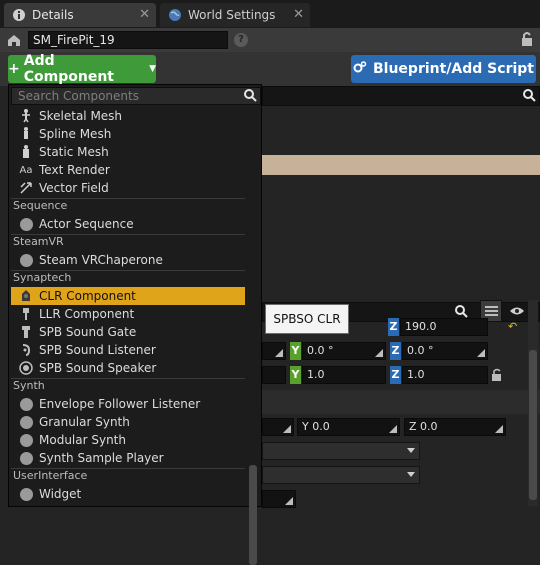 The height and width of the screenshot is (565, 540). I want to click on menu-category: SteamVR, so click(128, 242).